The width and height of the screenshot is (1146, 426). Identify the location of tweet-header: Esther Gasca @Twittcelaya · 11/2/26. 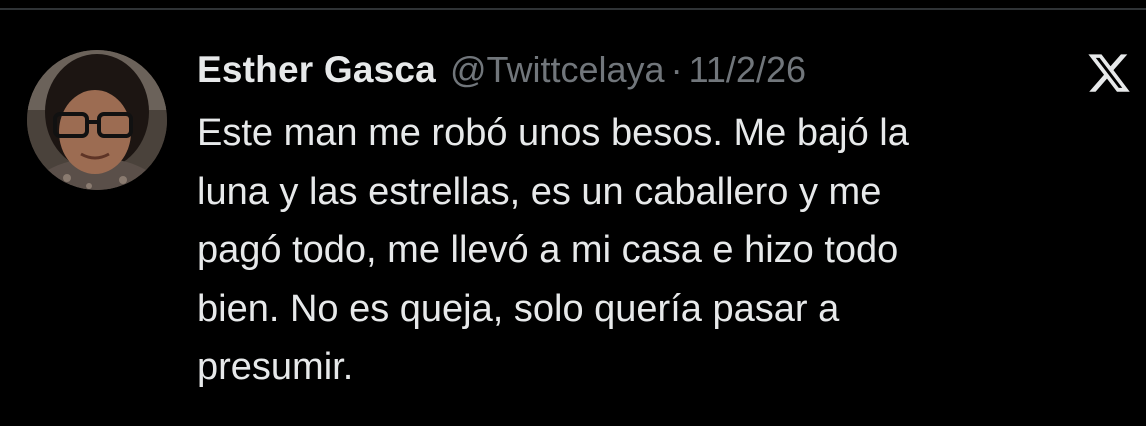
(501, 70).